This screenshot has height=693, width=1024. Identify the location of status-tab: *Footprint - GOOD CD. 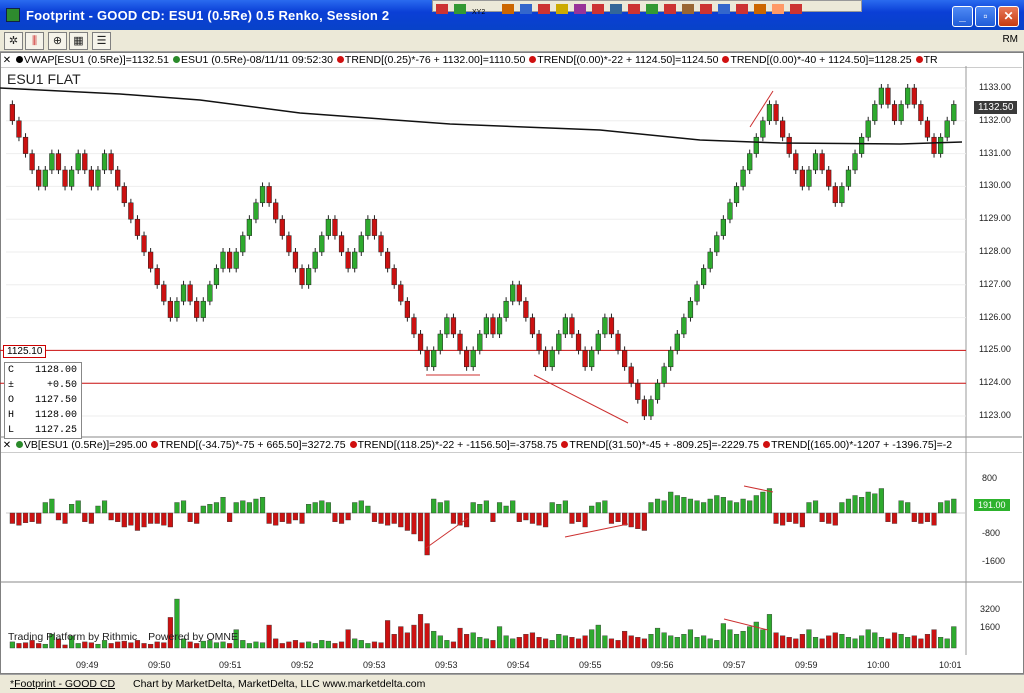
(62, 684).